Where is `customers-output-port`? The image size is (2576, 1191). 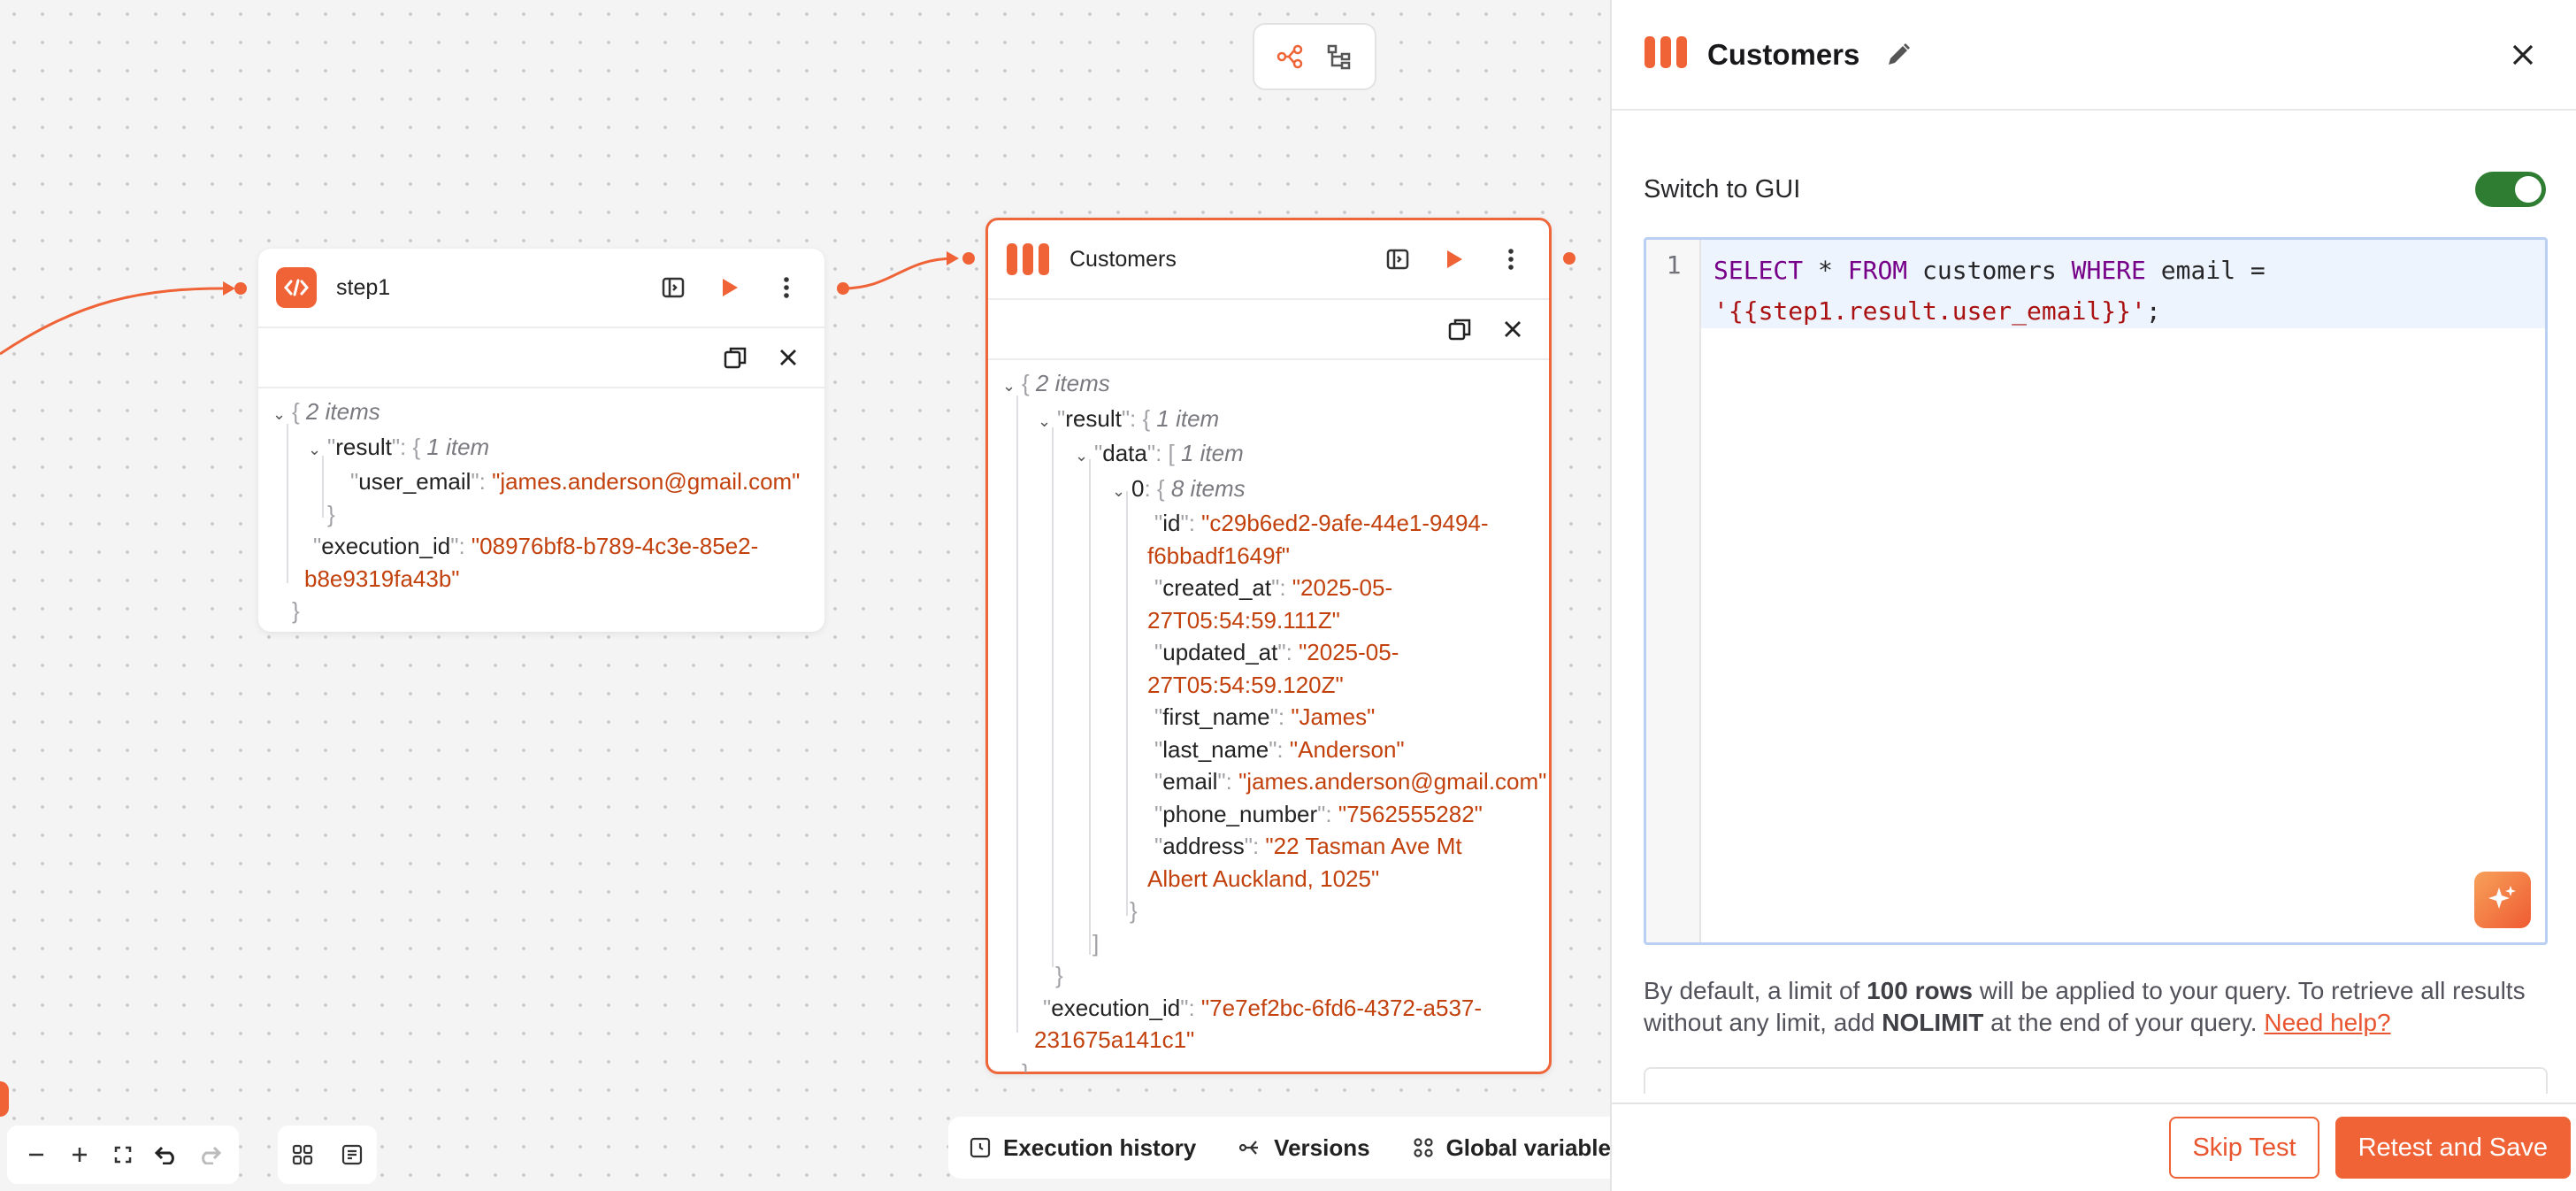 customers-output-port is located at coordinates (1569, 258).